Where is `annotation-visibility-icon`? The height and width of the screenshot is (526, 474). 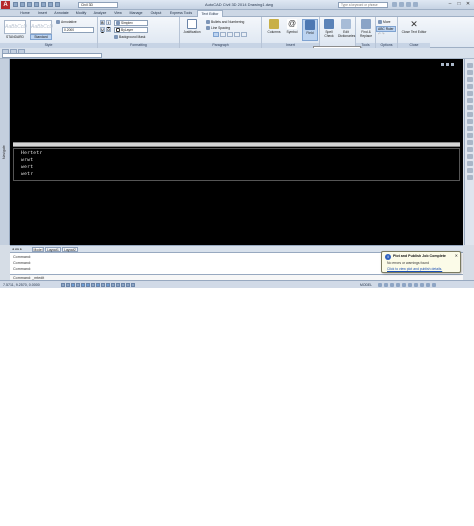
annotation-visibility-icon is located at coordinates (398, 284).